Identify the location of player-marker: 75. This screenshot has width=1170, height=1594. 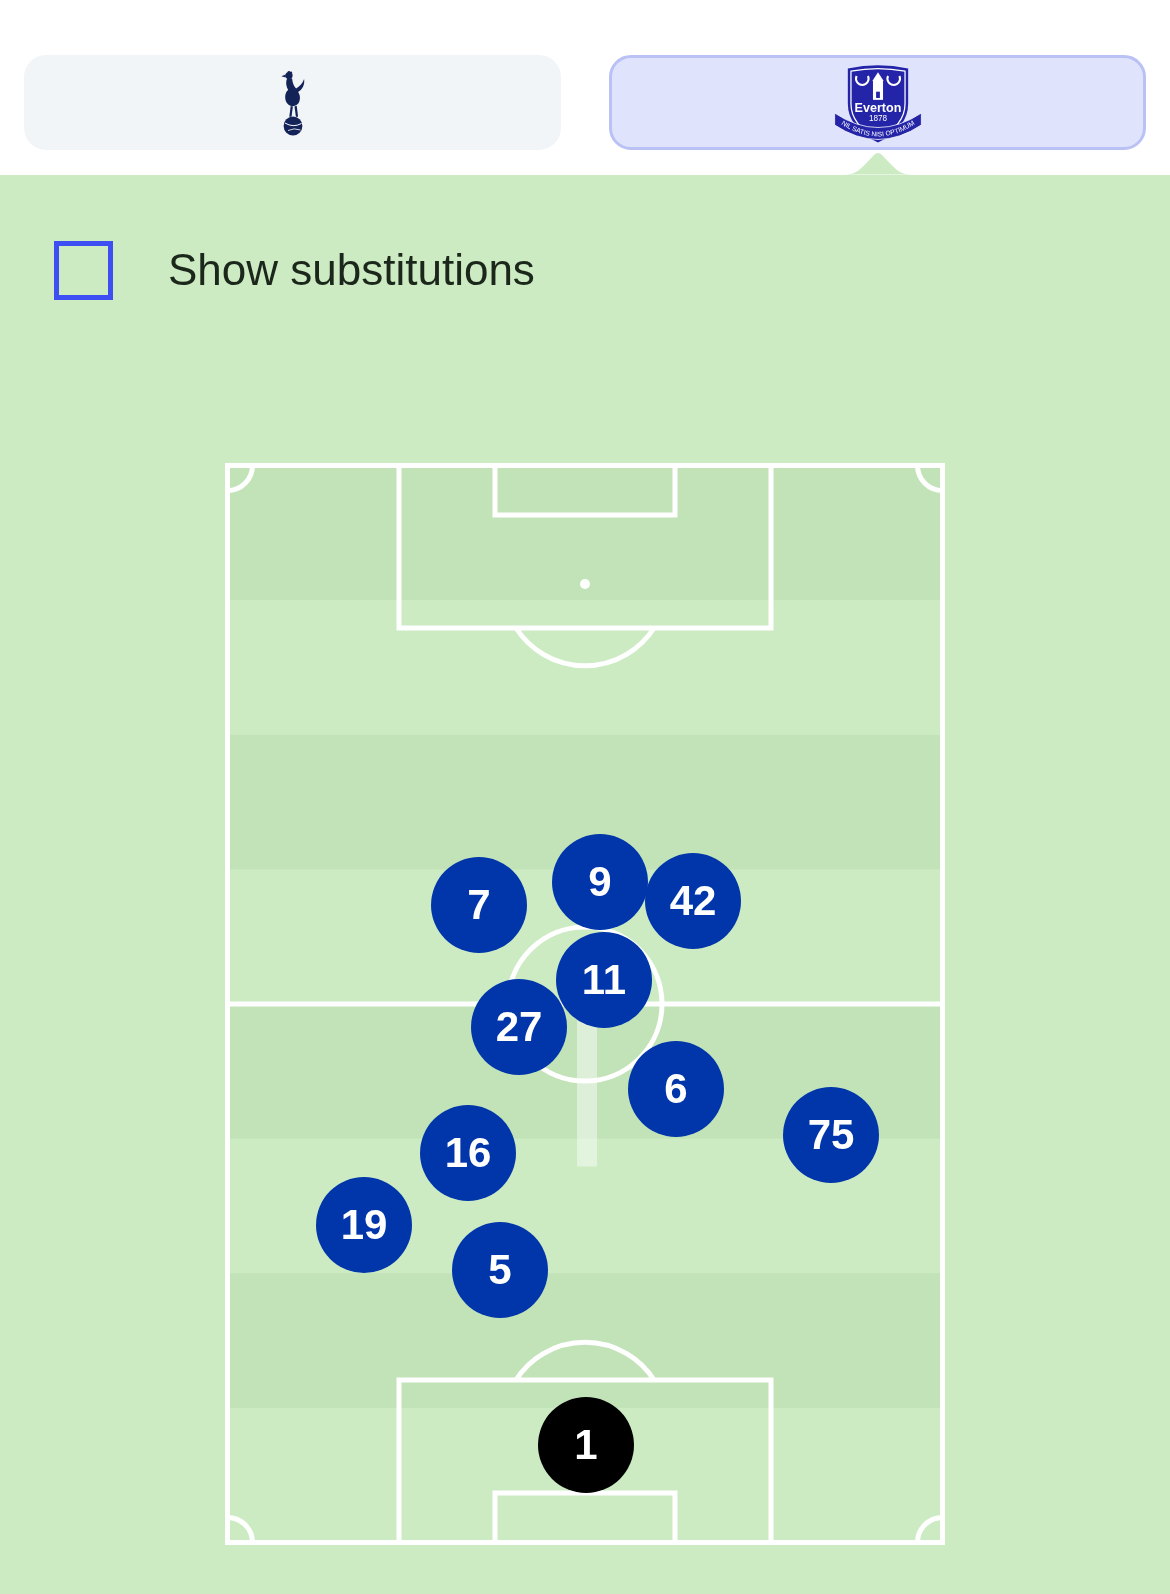
(831, 1135).